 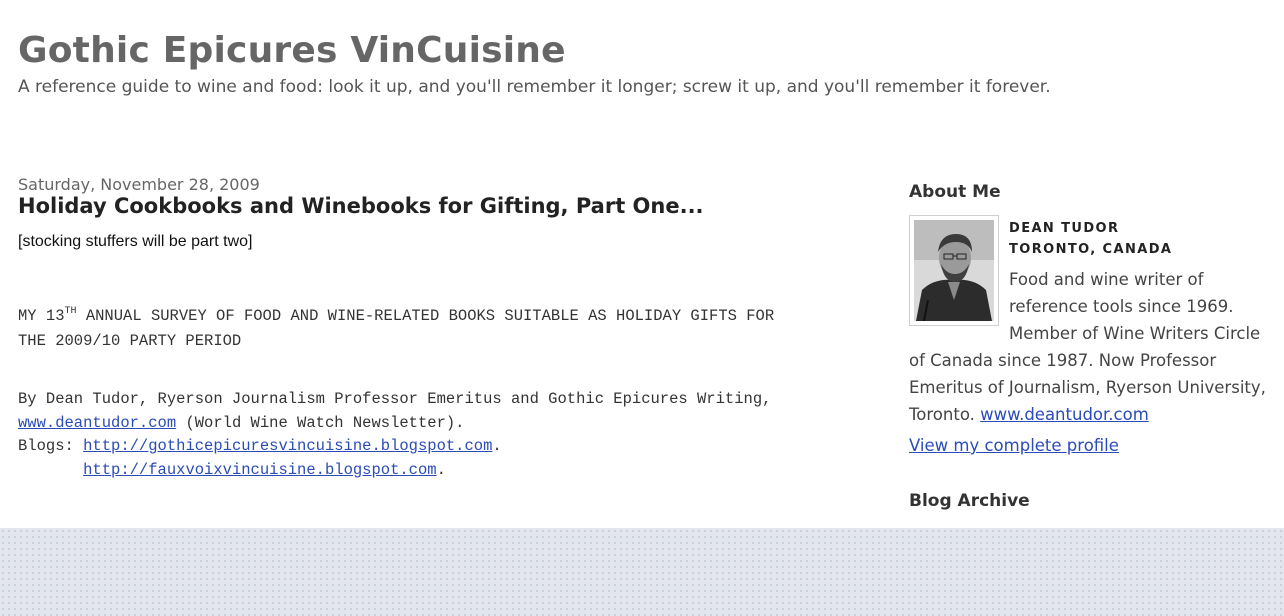 What do you see at coordinates (41, 316) in the screenshot?
I see `survey-line1-pre: MY 13` at bounding box center [41, 316].